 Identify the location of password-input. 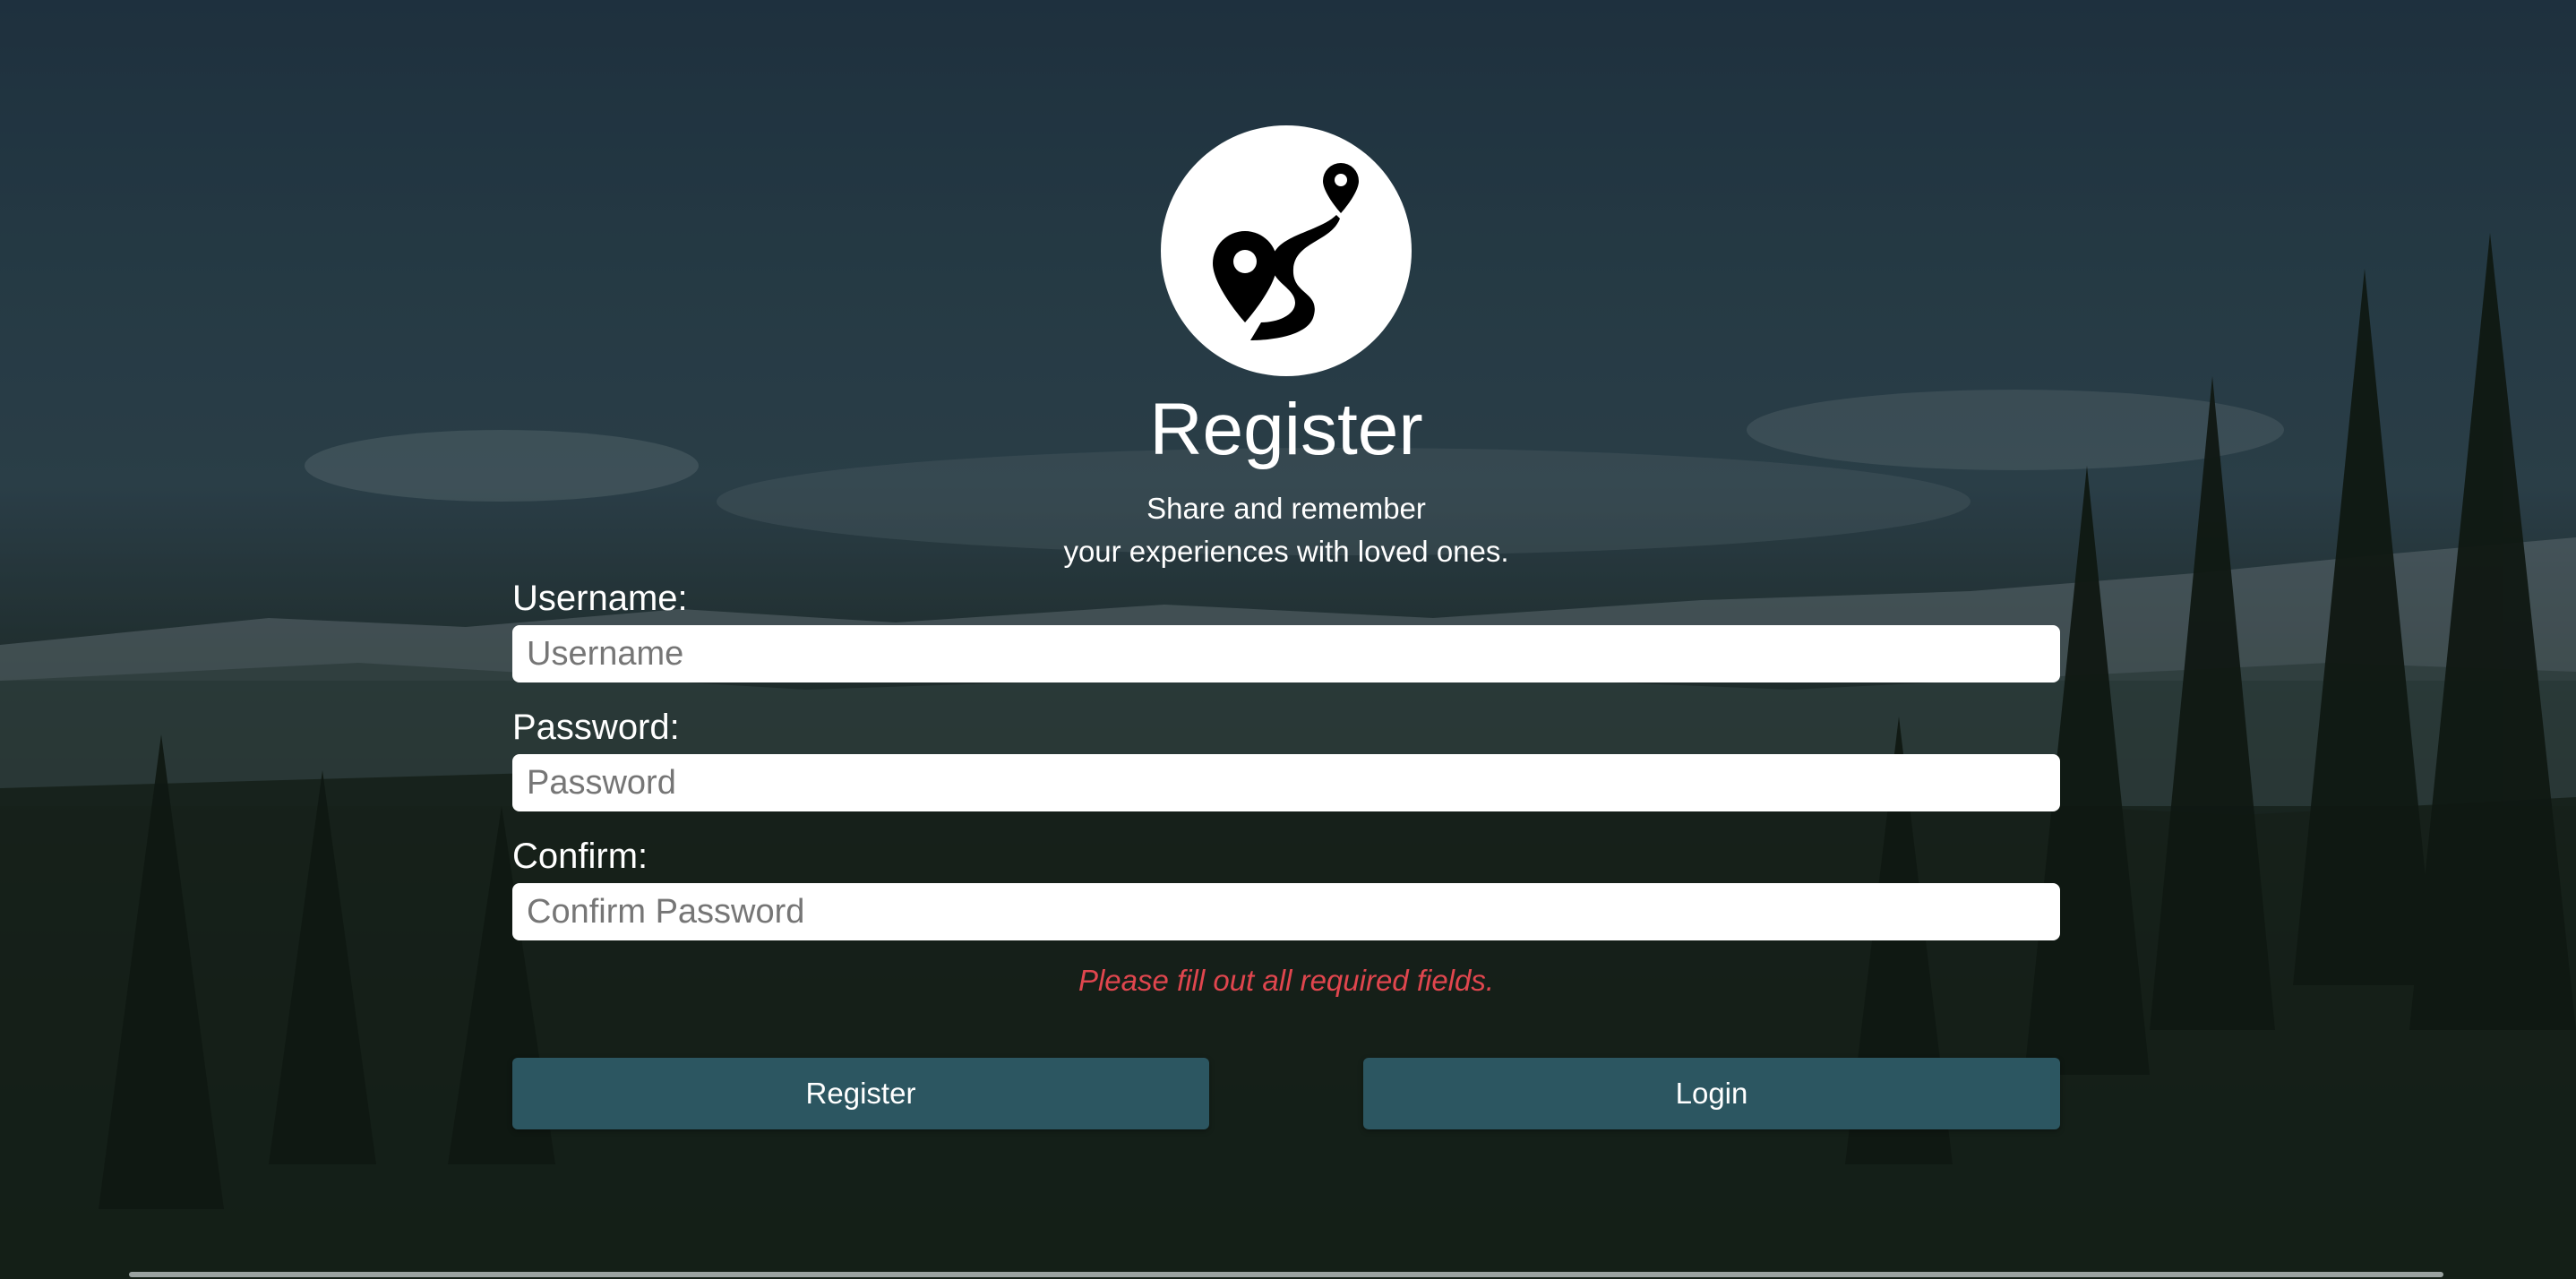
(1286, 783).